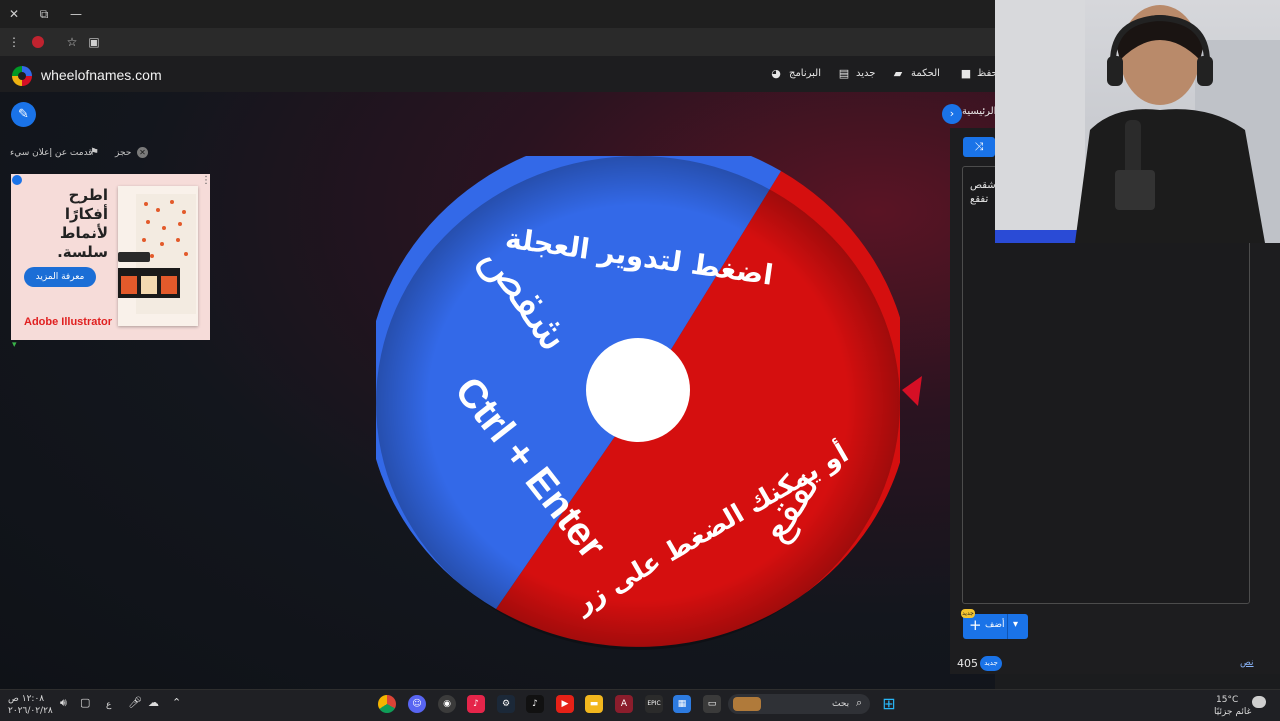 The width and height of the screenshot is (1280, 721). I want to click on search-icon: ⌕, so click(859, 702).